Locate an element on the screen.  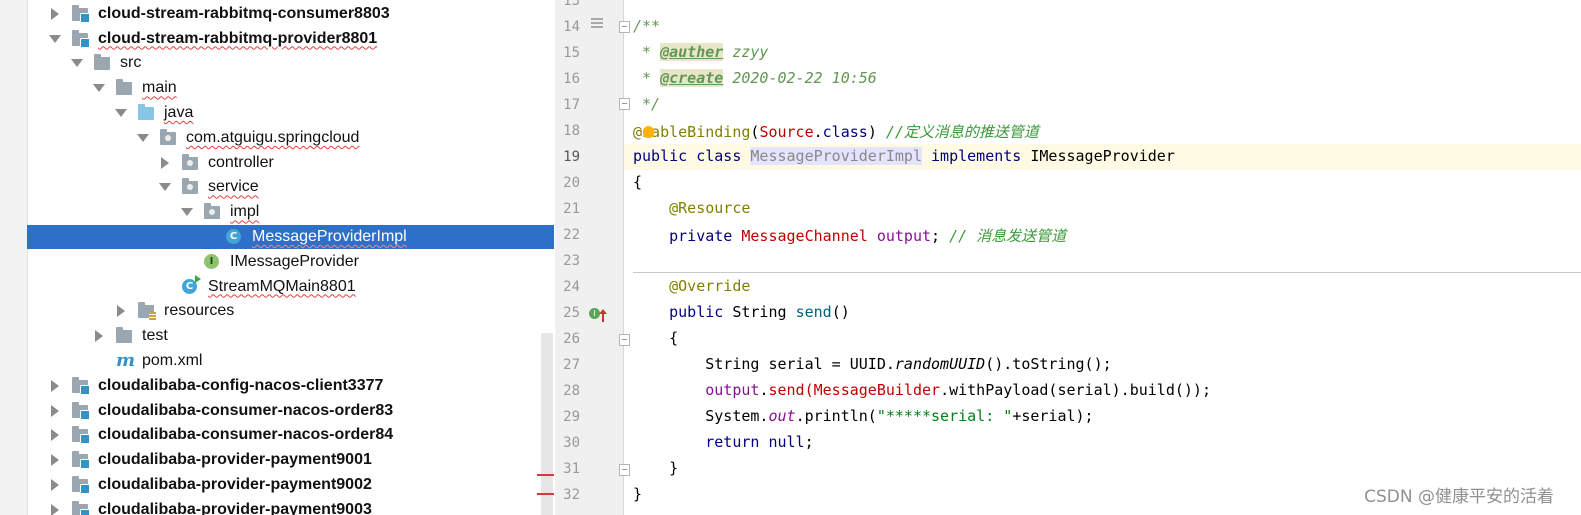
punct: () is located at coordinates (840, 312).